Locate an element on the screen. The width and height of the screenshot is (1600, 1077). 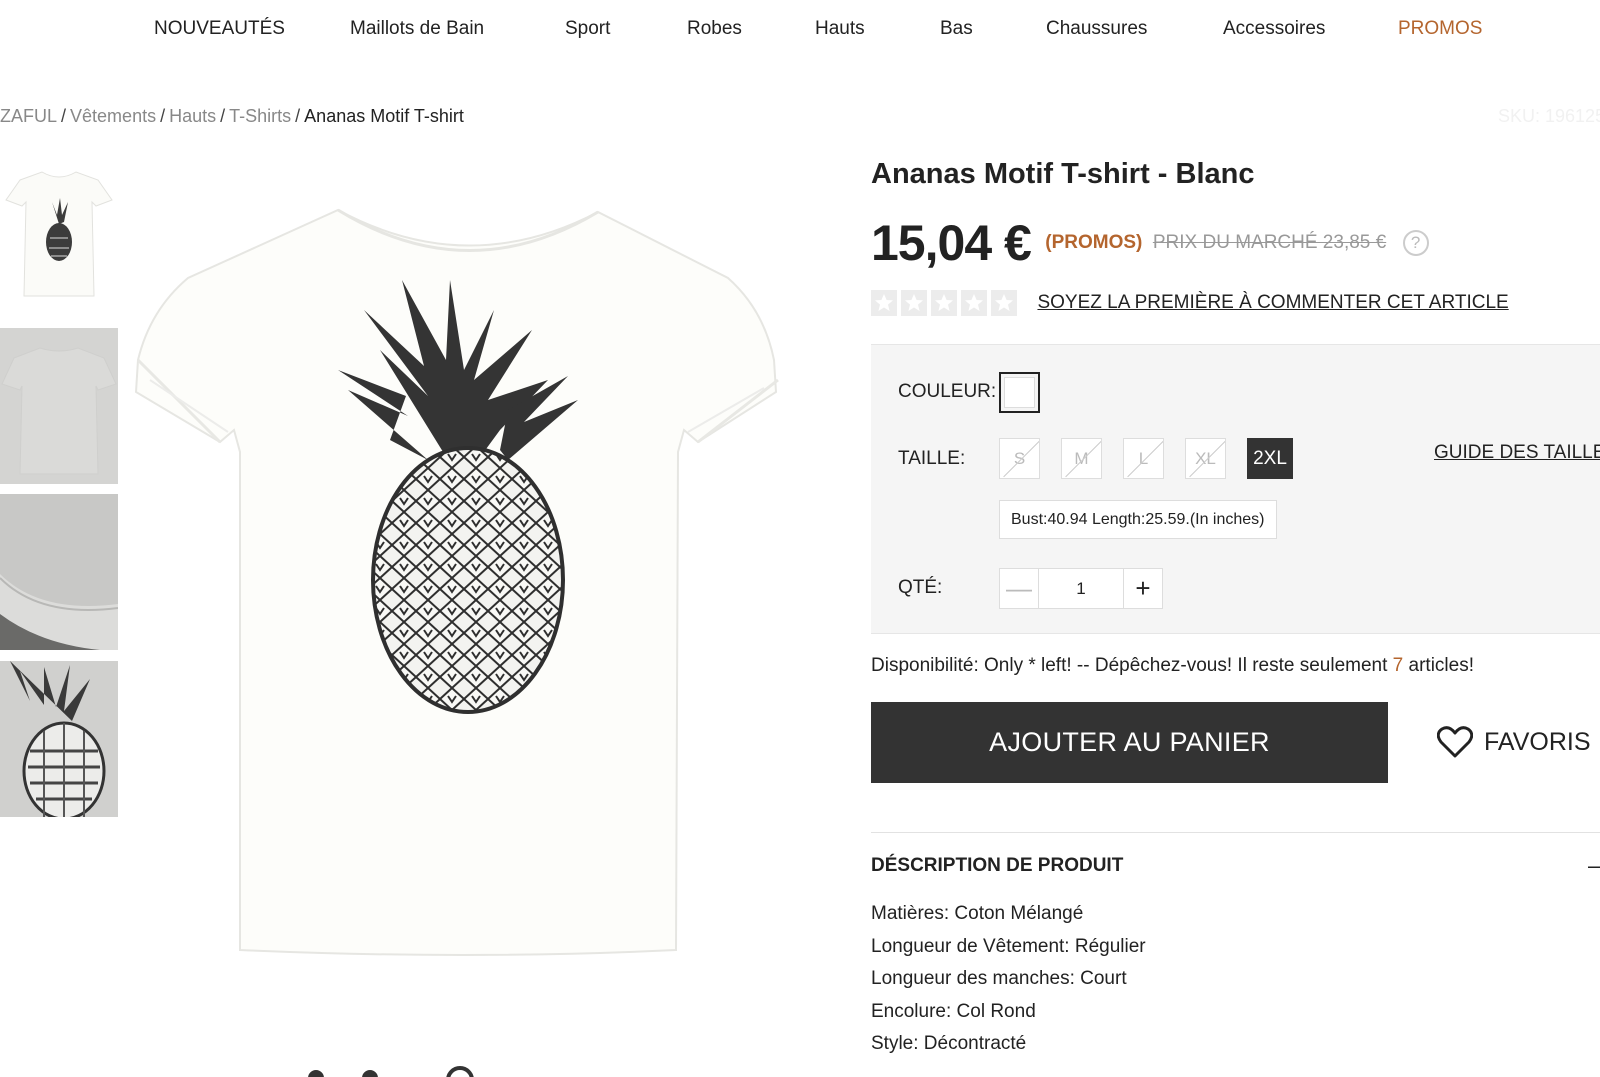
description-item: Longueur des manches: Court is located at coordinates (999, 978).